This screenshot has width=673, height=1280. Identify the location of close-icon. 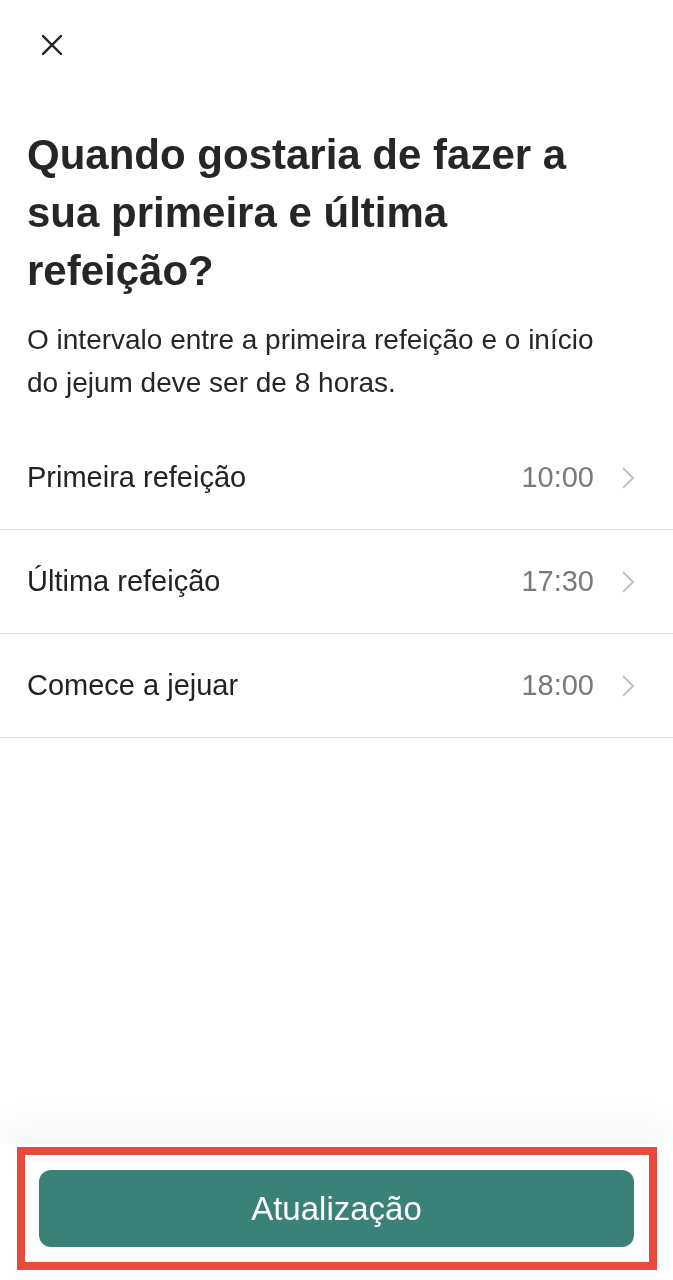
(52, 45).